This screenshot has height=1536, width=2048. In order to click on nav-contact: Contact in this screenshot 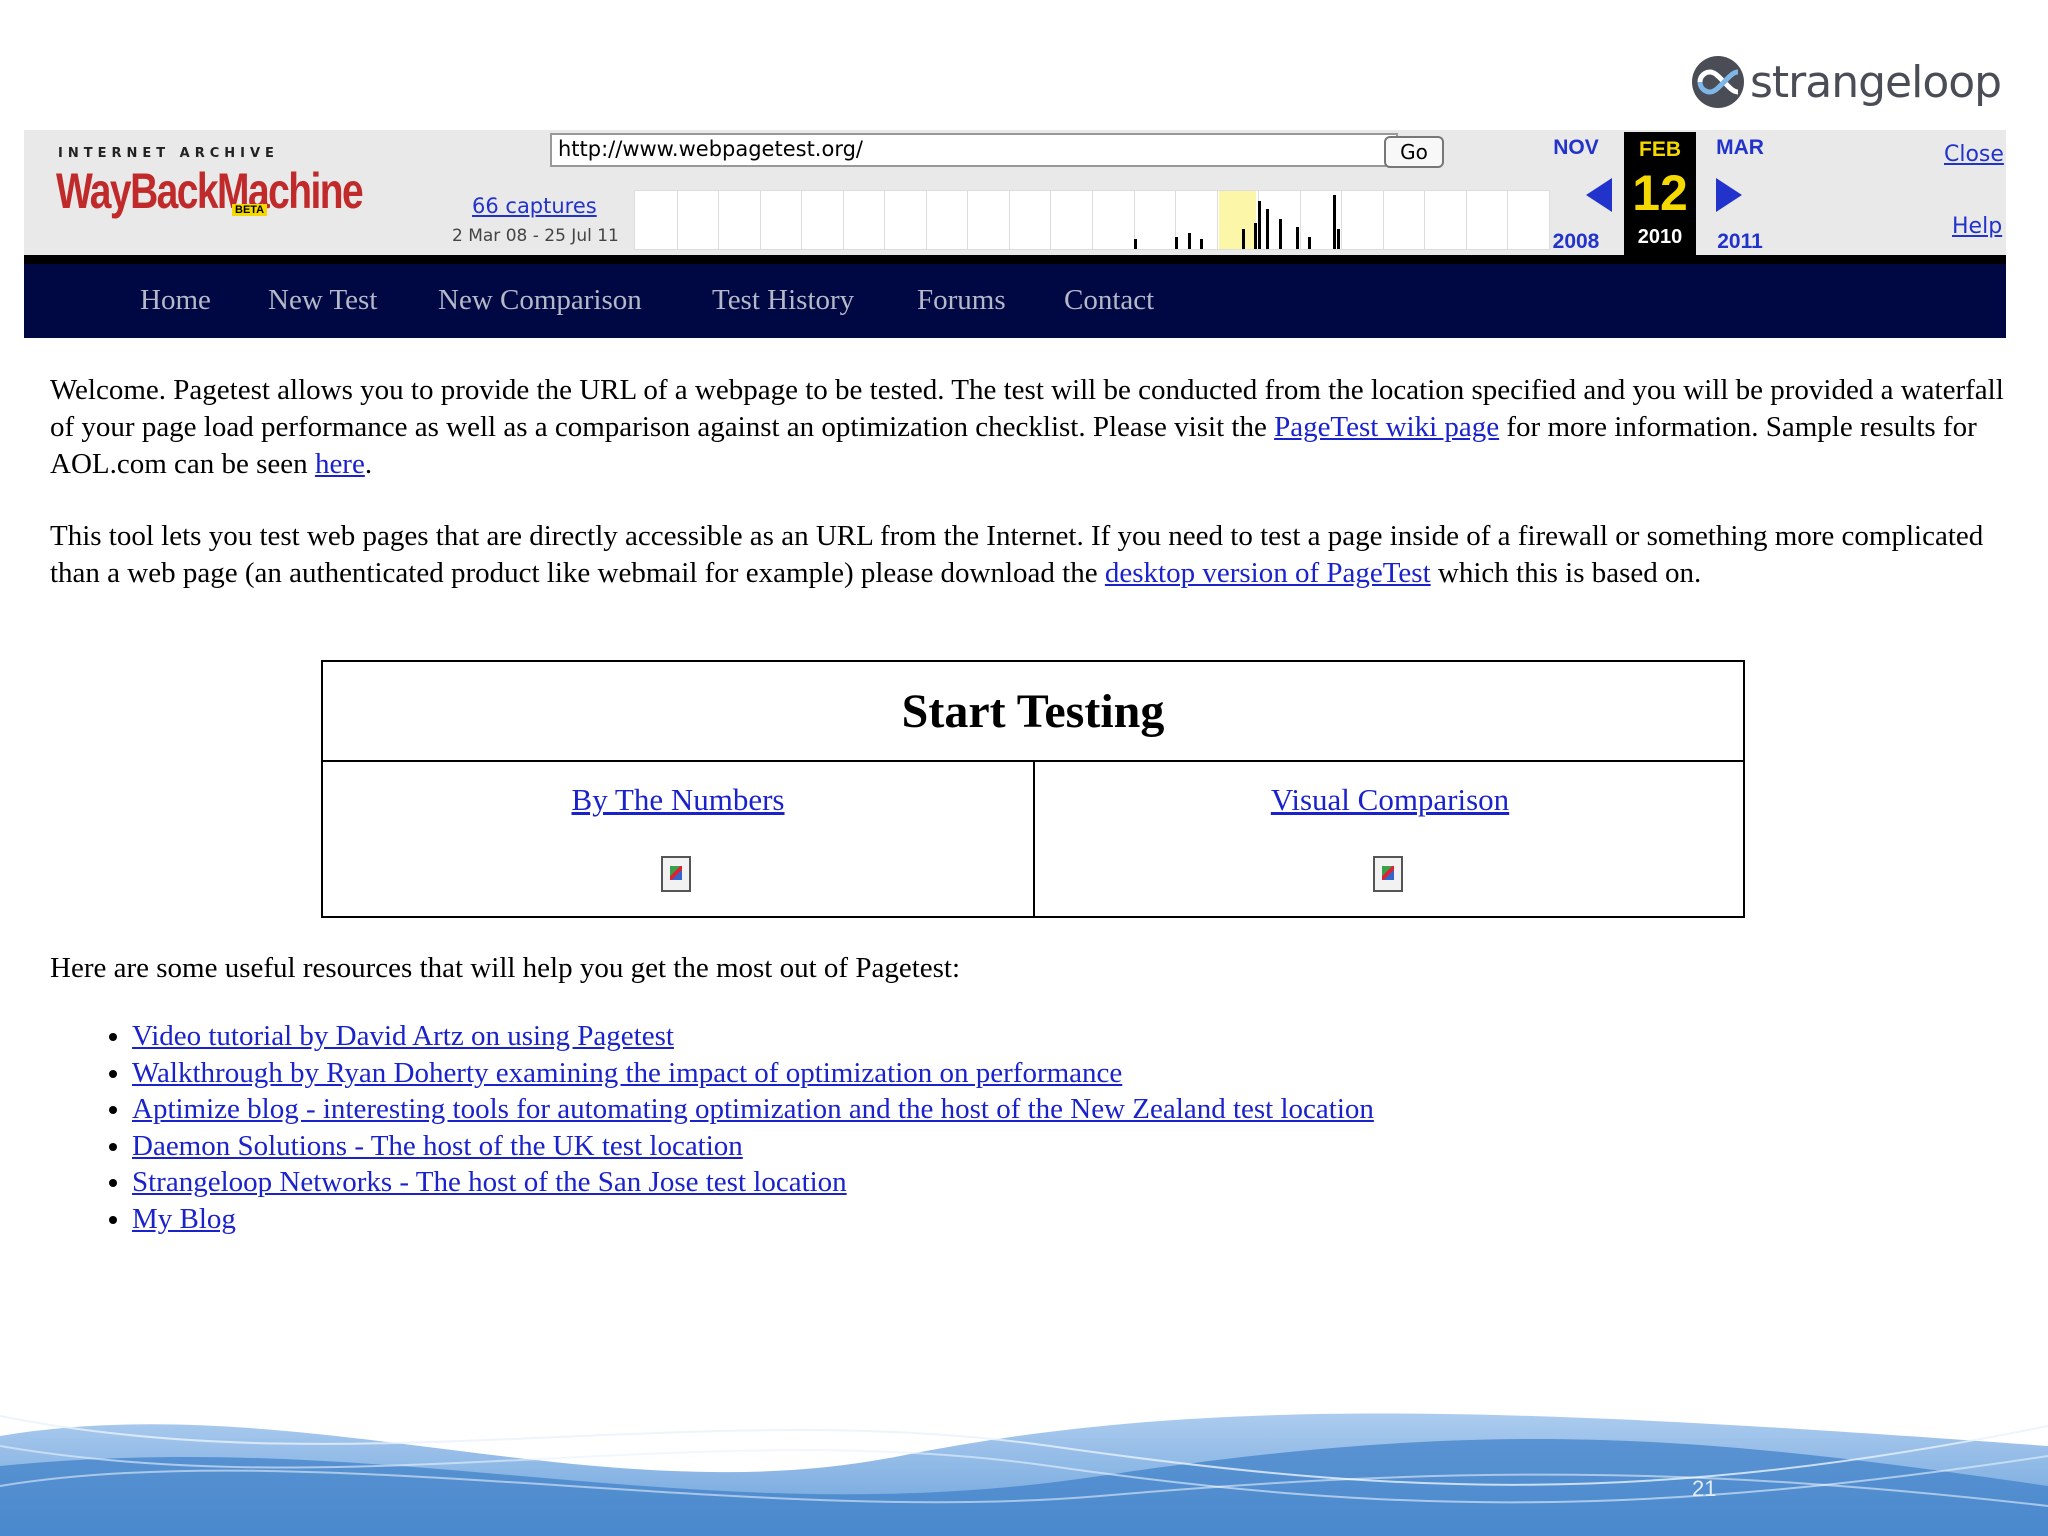, I will do `click(1109, 300)`.